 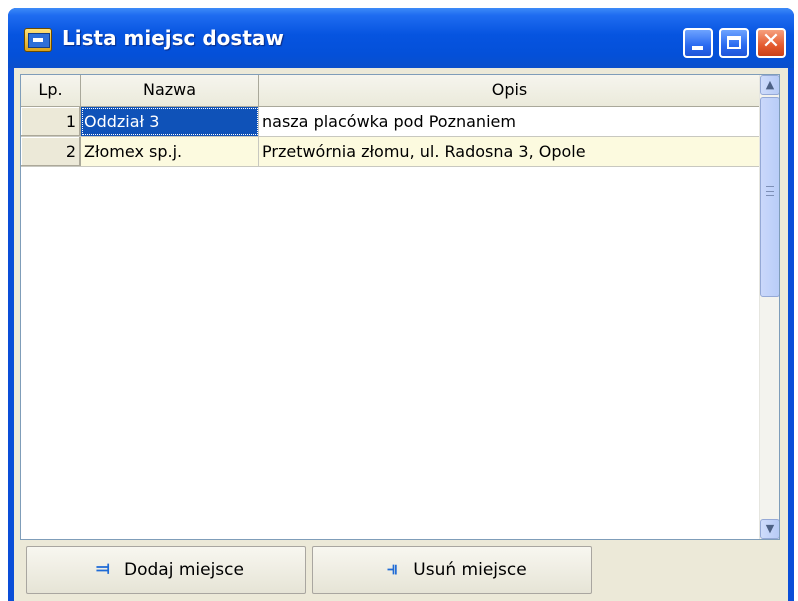 I want to click on maximize-icon, so click(x=734, y=42).